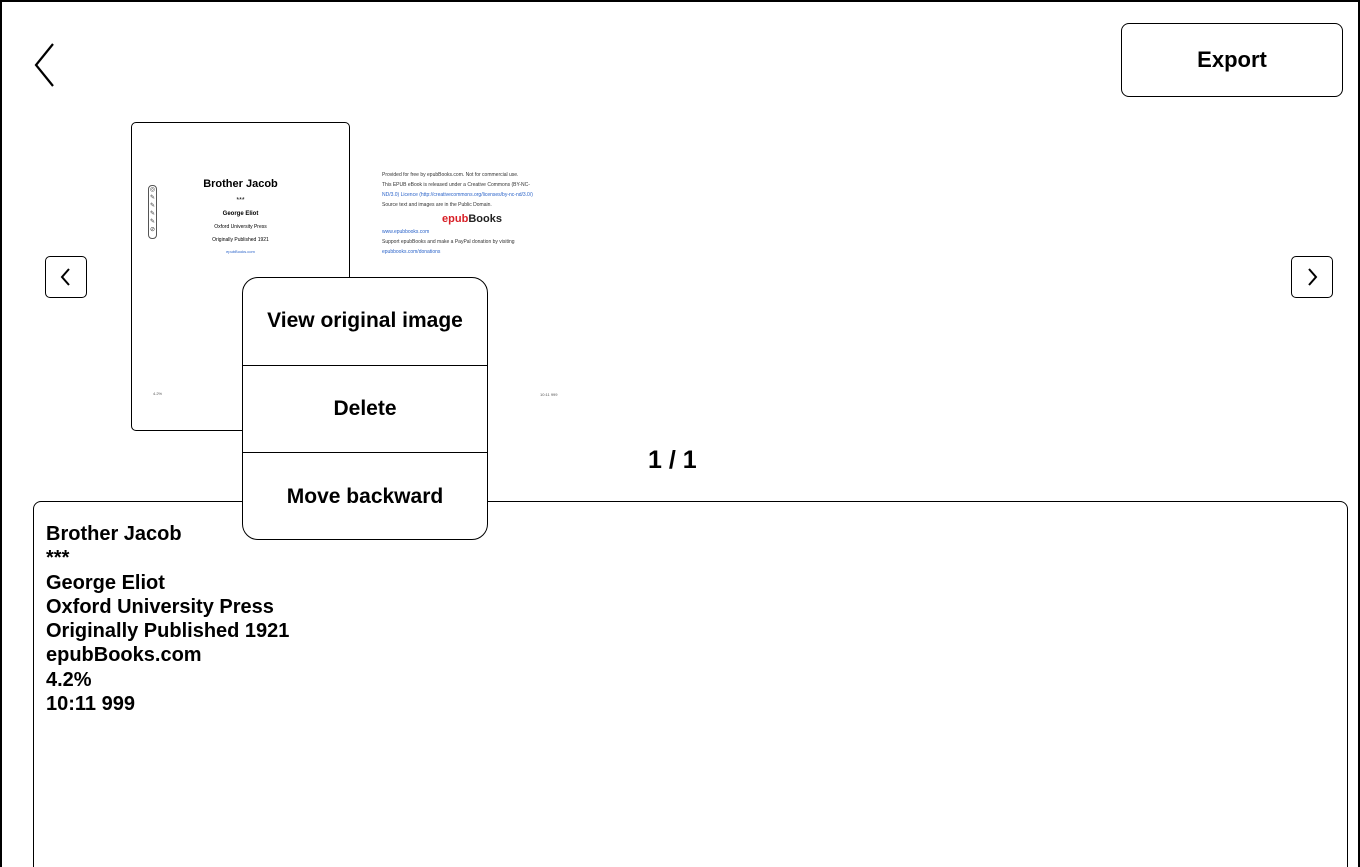  Describe the element at coordinates (105, 582) in the screenshot. I see `text-line: George Eliot` at that location.